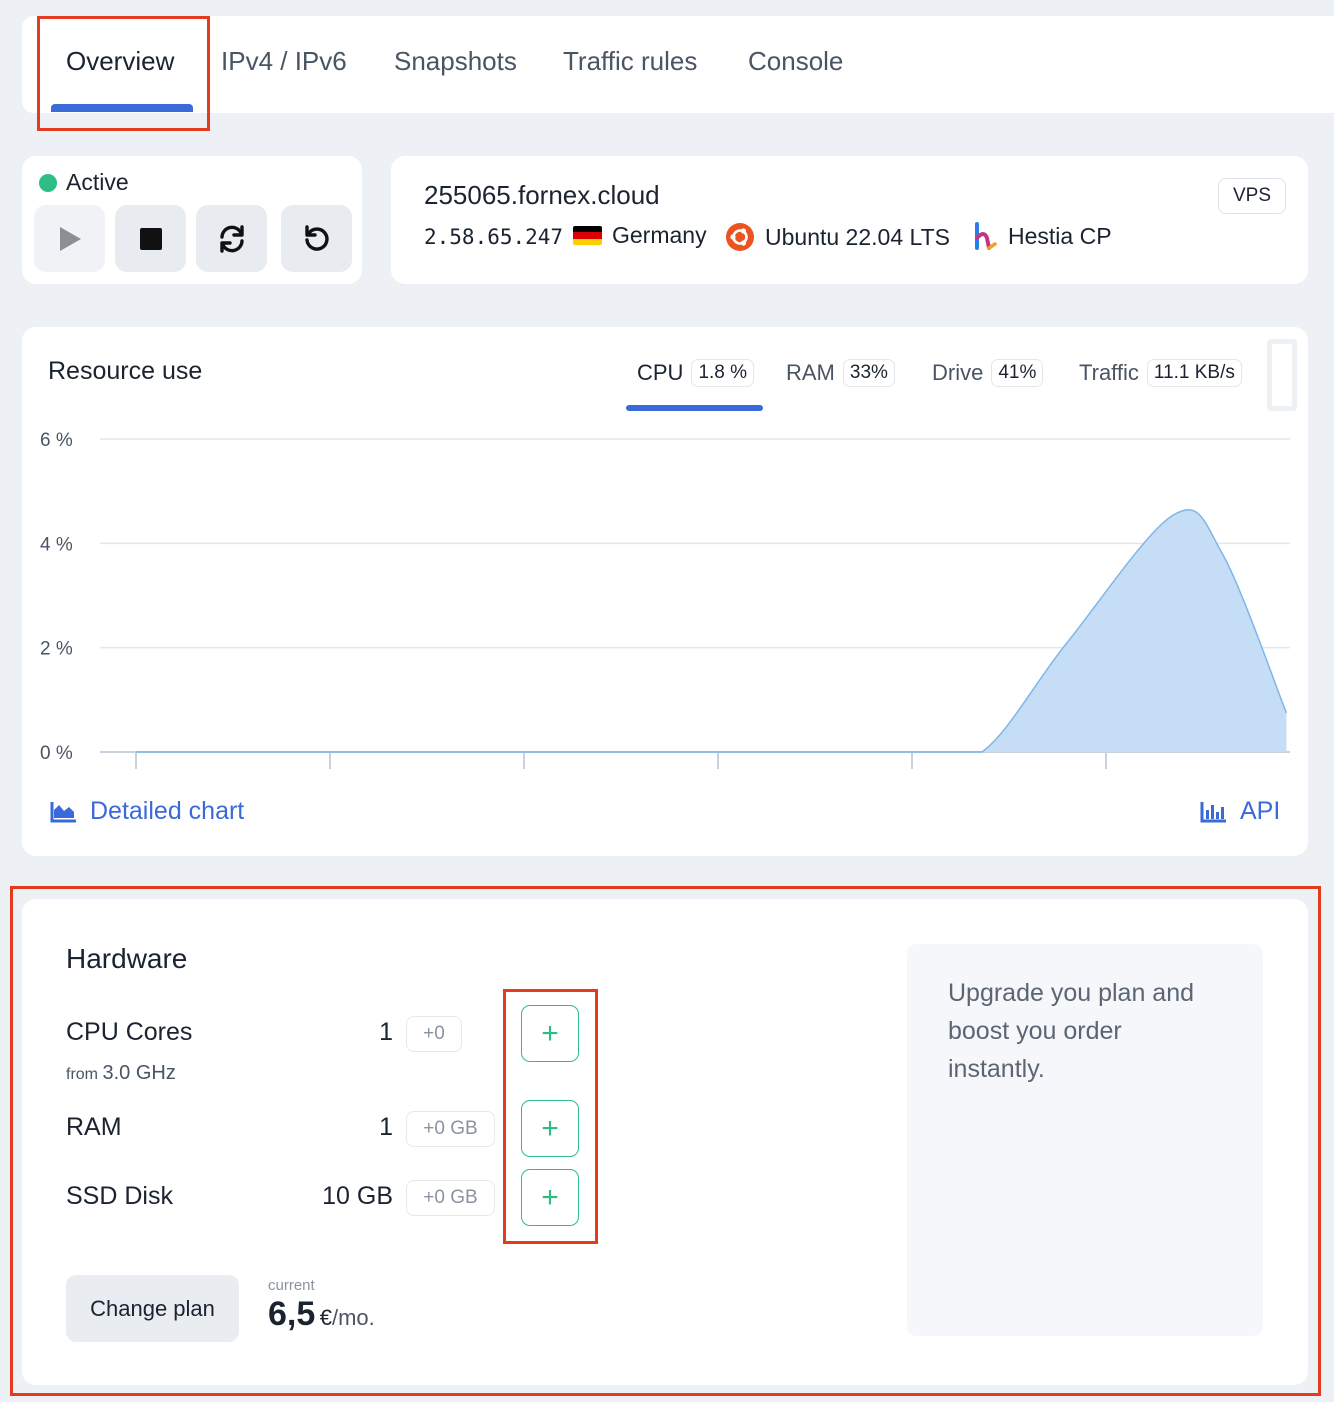  What do you see at coordinates (119, 1196) in the screenshot?
I see `ssd-disk-label: SSD Disk` at bounding box center [119, 1196].